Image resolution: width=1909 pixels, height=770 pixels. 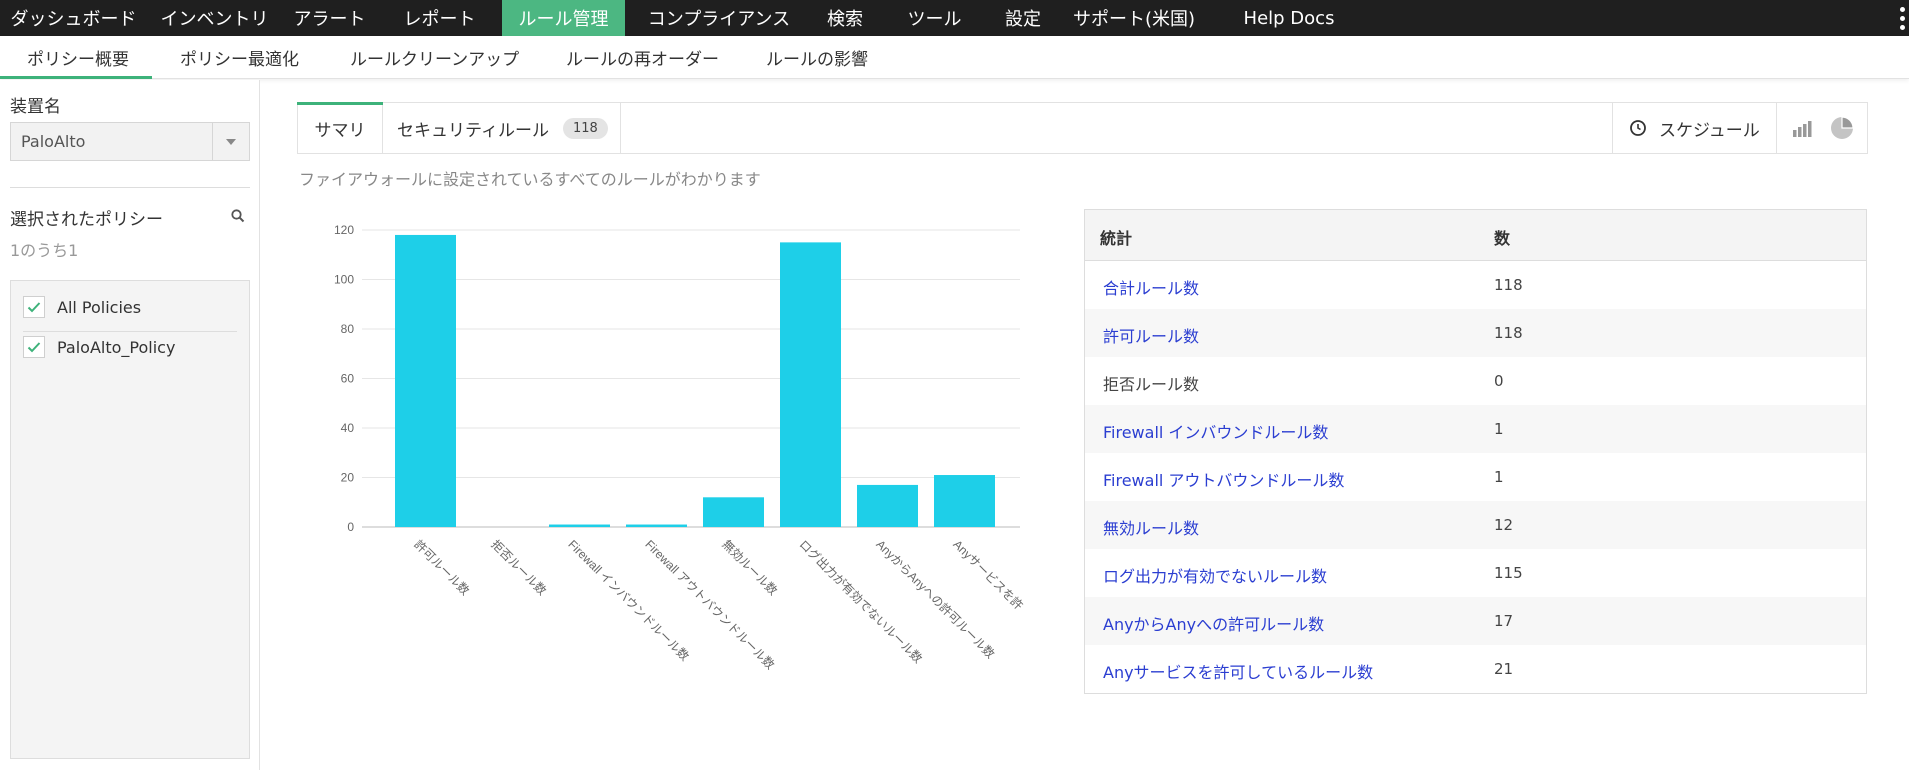 I want to click on stat-value: 21, so click(x=1504, y=669).